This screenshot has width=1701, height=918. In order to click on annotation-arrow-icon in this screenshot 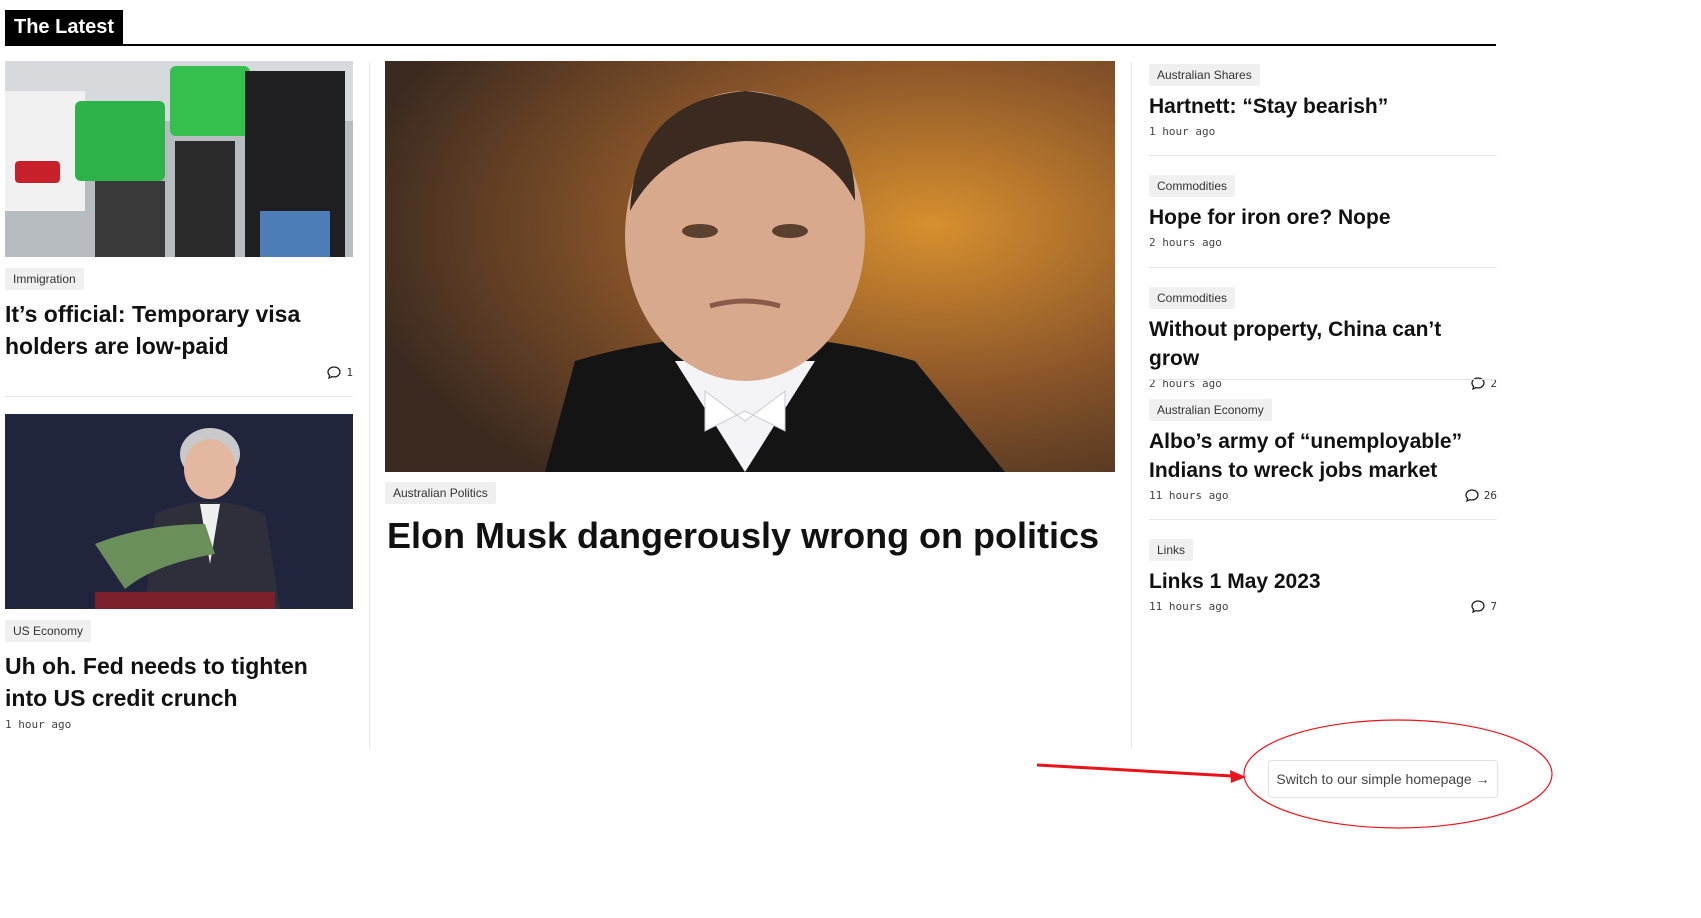, I will do `click(1134, 770)`.